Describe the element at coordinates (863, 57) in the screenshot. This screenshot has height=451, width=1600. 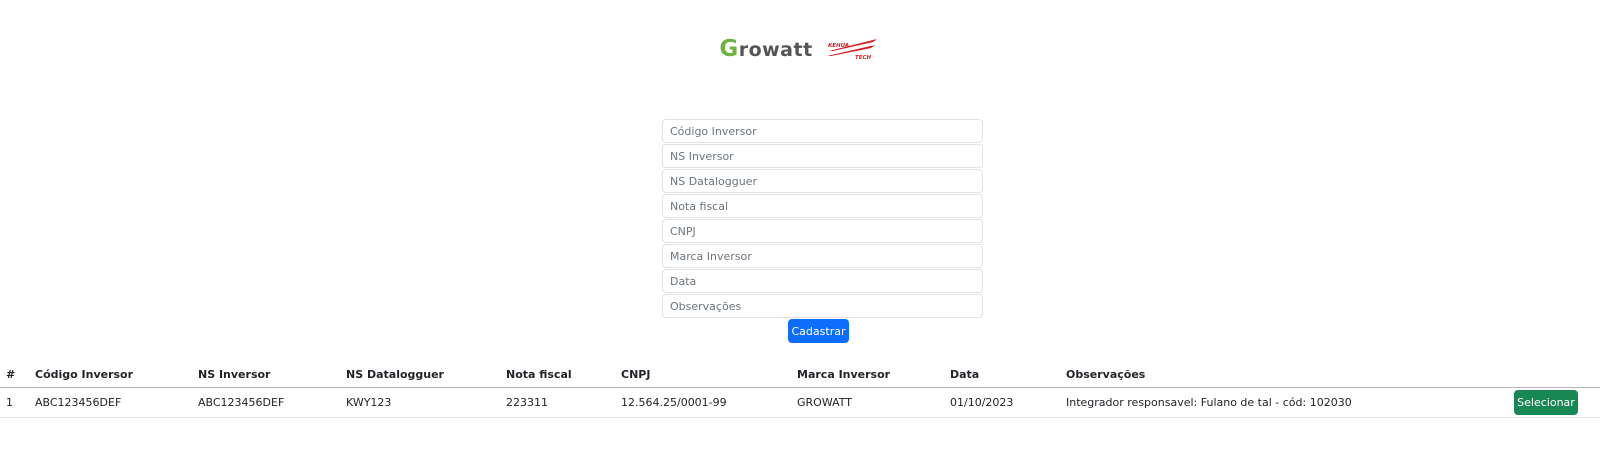
I see `svg-text: TECH` at that location.